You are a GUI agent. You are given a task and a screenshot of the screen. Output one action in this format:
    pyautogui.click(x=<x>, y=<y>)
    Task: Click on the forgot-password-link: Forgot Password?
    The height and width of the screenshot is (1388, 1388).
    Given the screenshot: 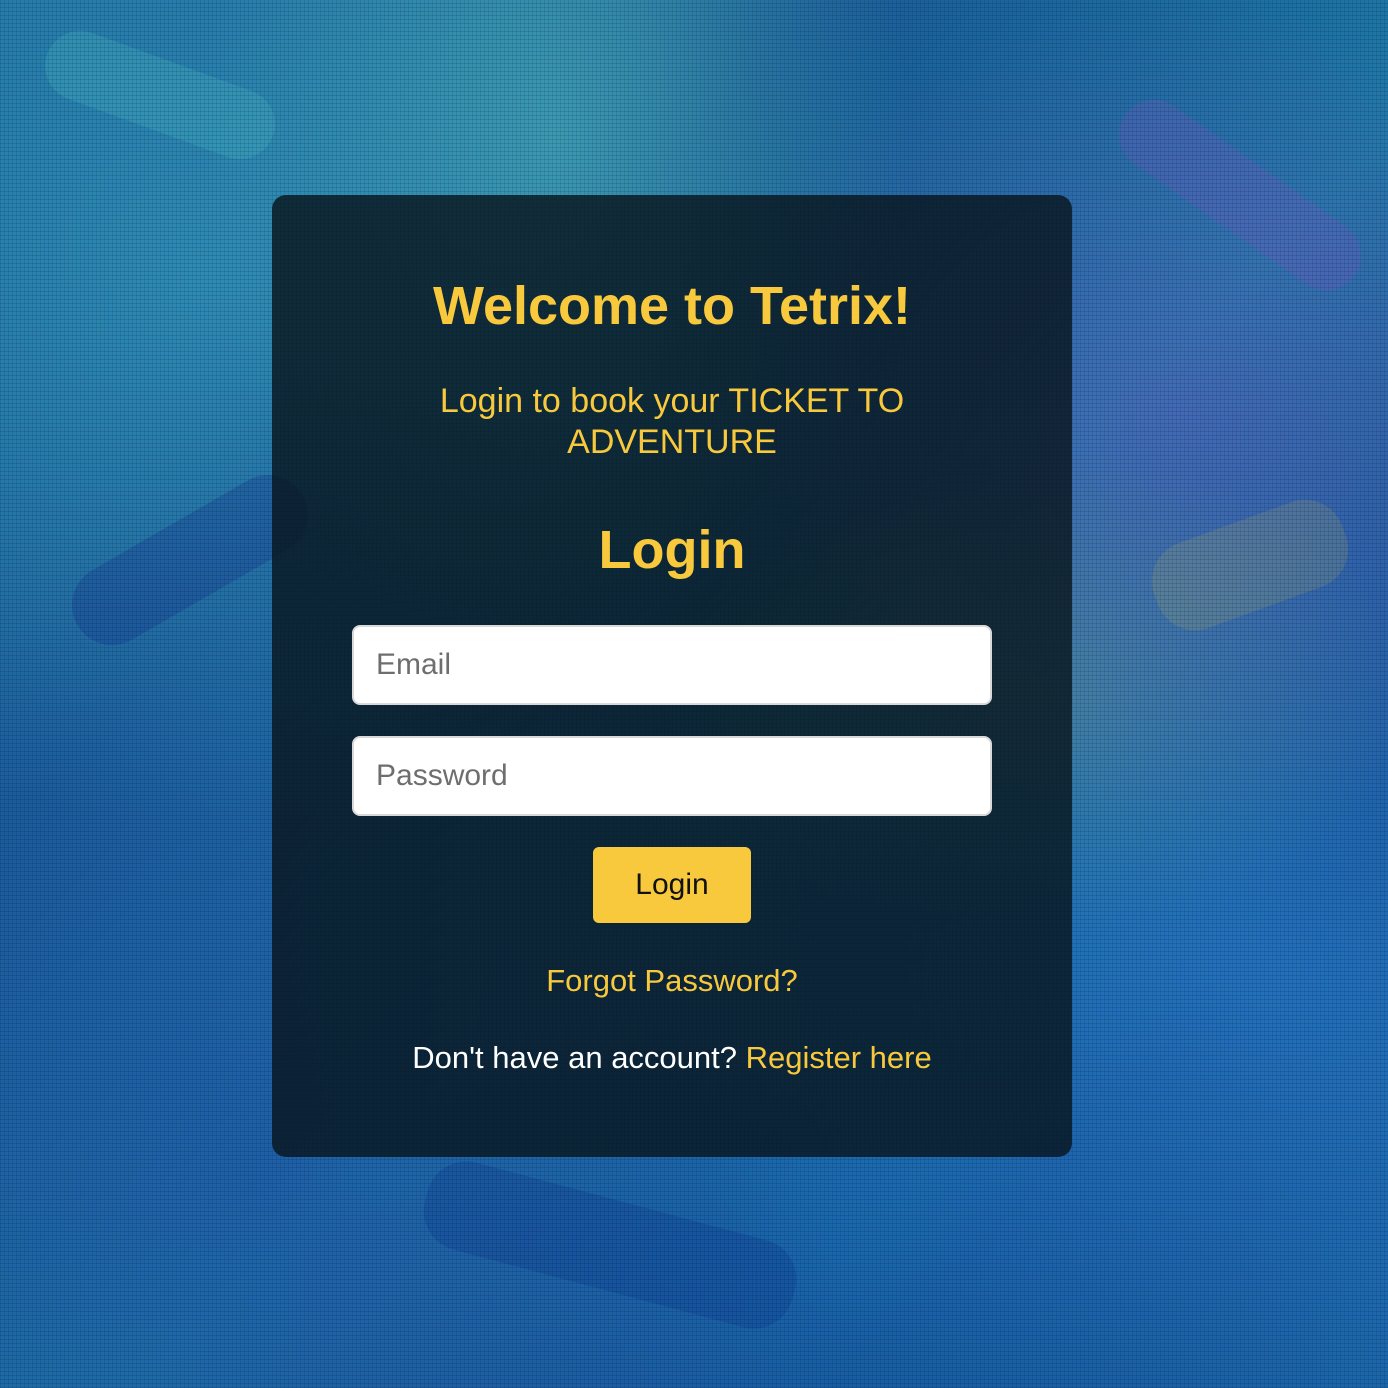 What is the action you would take?
    pyautogui.click(x=672, y=981)
    